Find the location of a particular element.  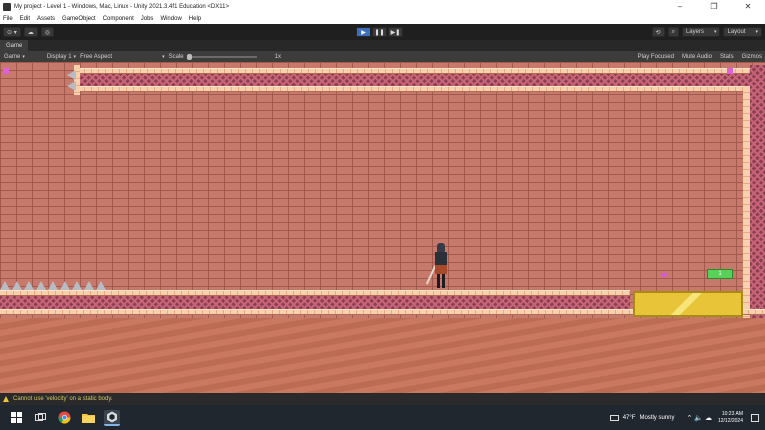

search-icon: ⌕ is located at coordinates (673, 32).